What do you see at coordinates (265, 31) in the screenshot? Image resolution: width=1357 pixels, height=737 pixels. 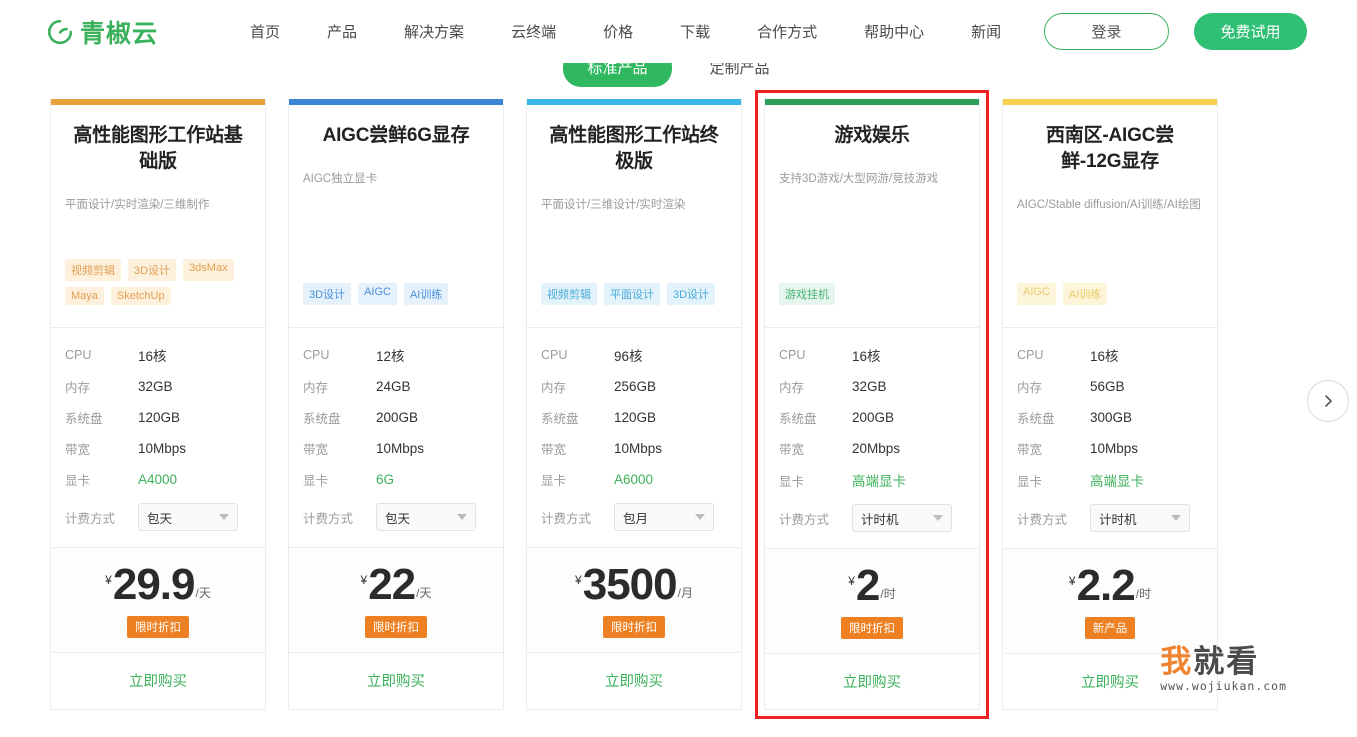 I see `nav-item-home: 首页` at bounding box center [265, 31].